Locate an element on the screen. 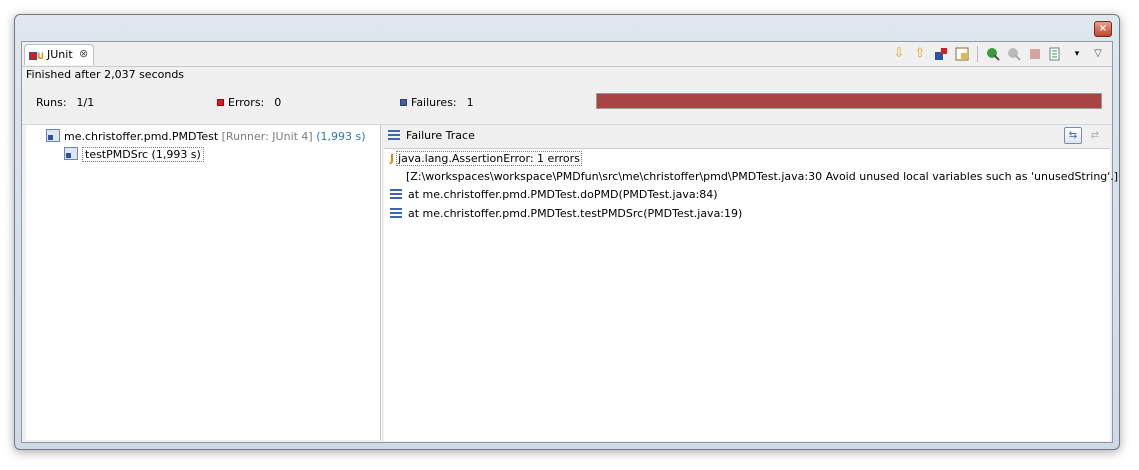 This screenshot has width=1139, height=470. failure-trace-header: Failure Trace ⇆ ⇄ is located at coordinates (747, 136).